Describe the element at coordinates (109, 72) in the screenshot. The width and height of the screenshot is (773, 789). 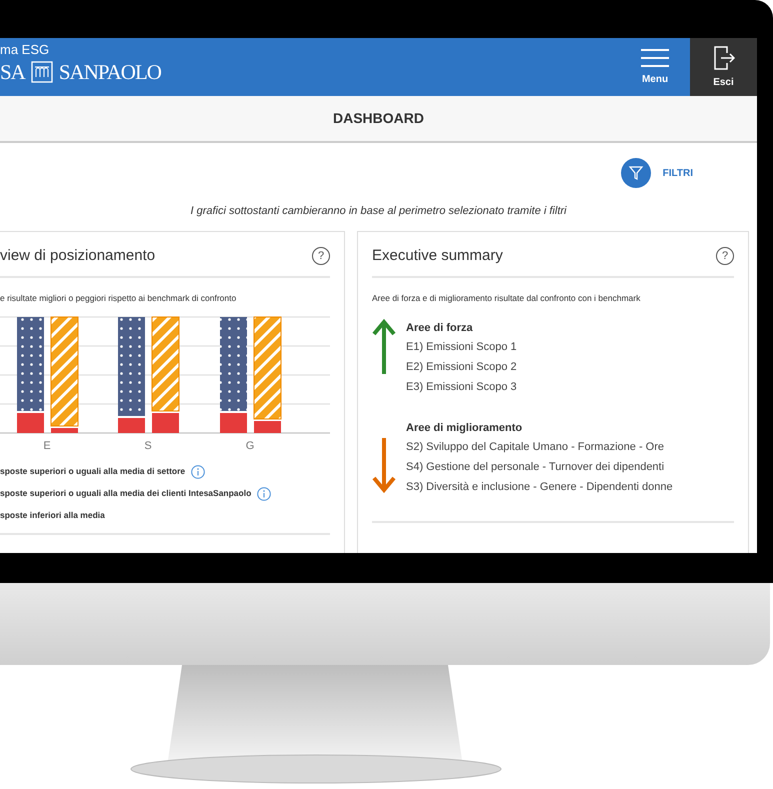
I see `brand-name: SANPAOLO` at that location.